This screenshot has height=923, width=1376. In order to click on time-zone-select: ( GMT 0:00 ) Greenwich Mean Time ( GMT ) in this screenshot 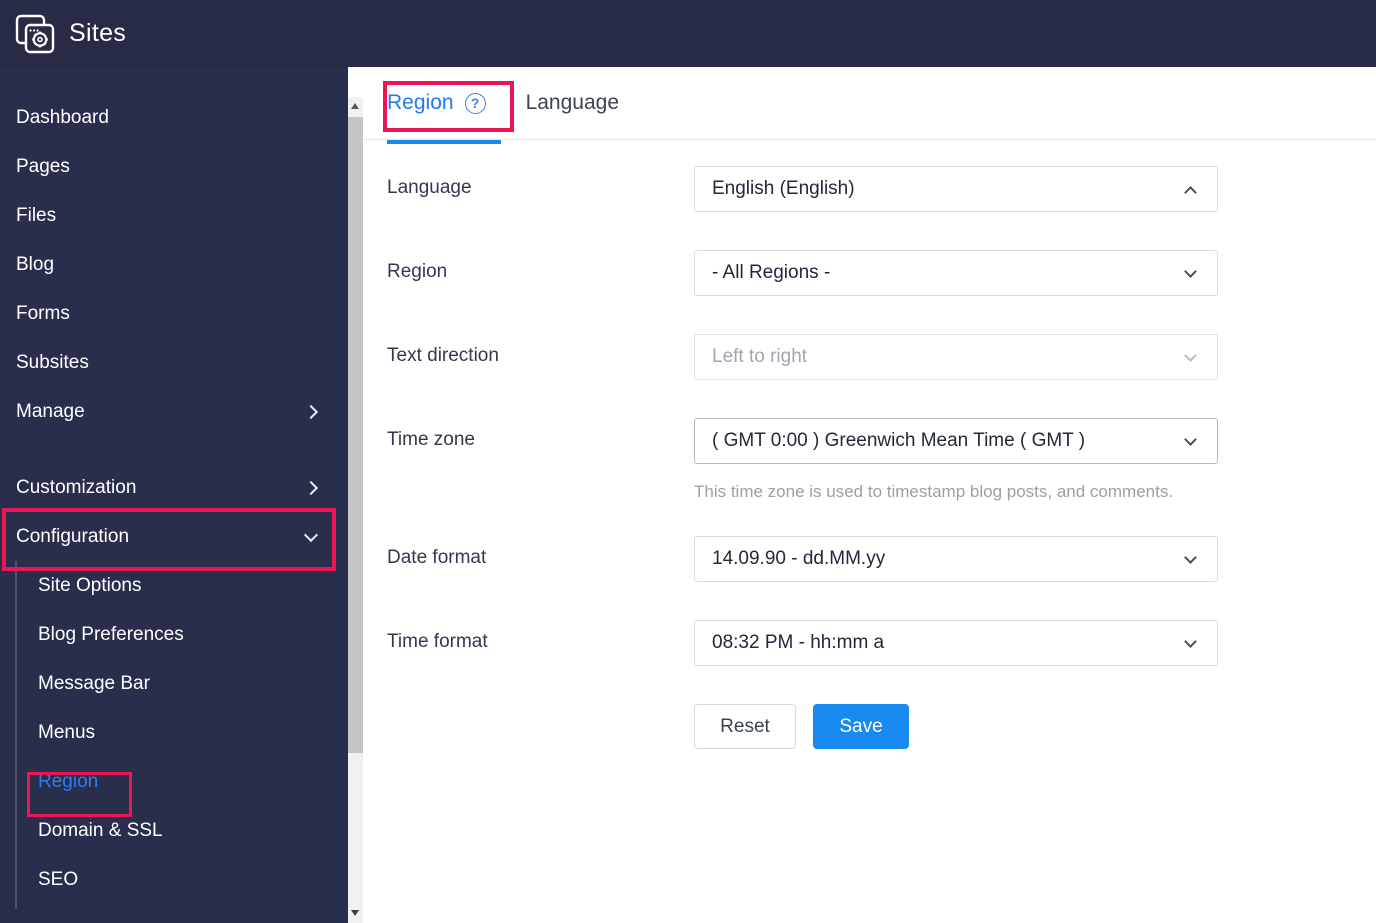, I will do `click(956, 441)`.